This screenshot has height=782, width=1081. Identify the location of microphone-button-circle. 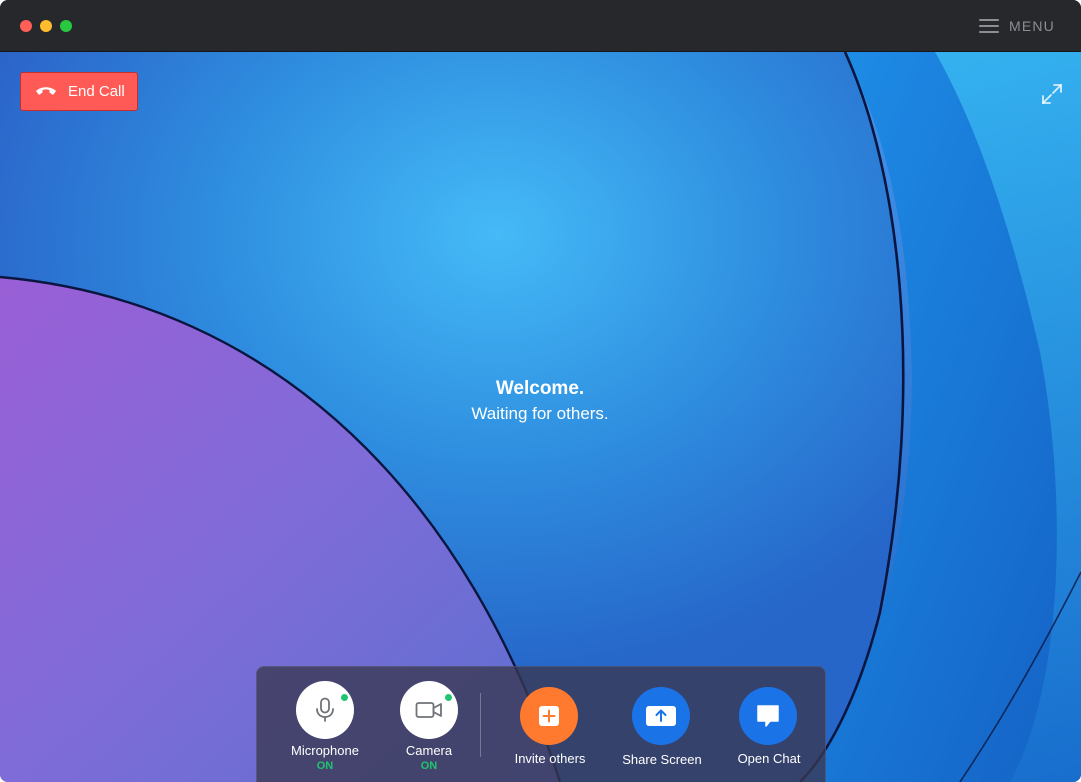
(325, 710).